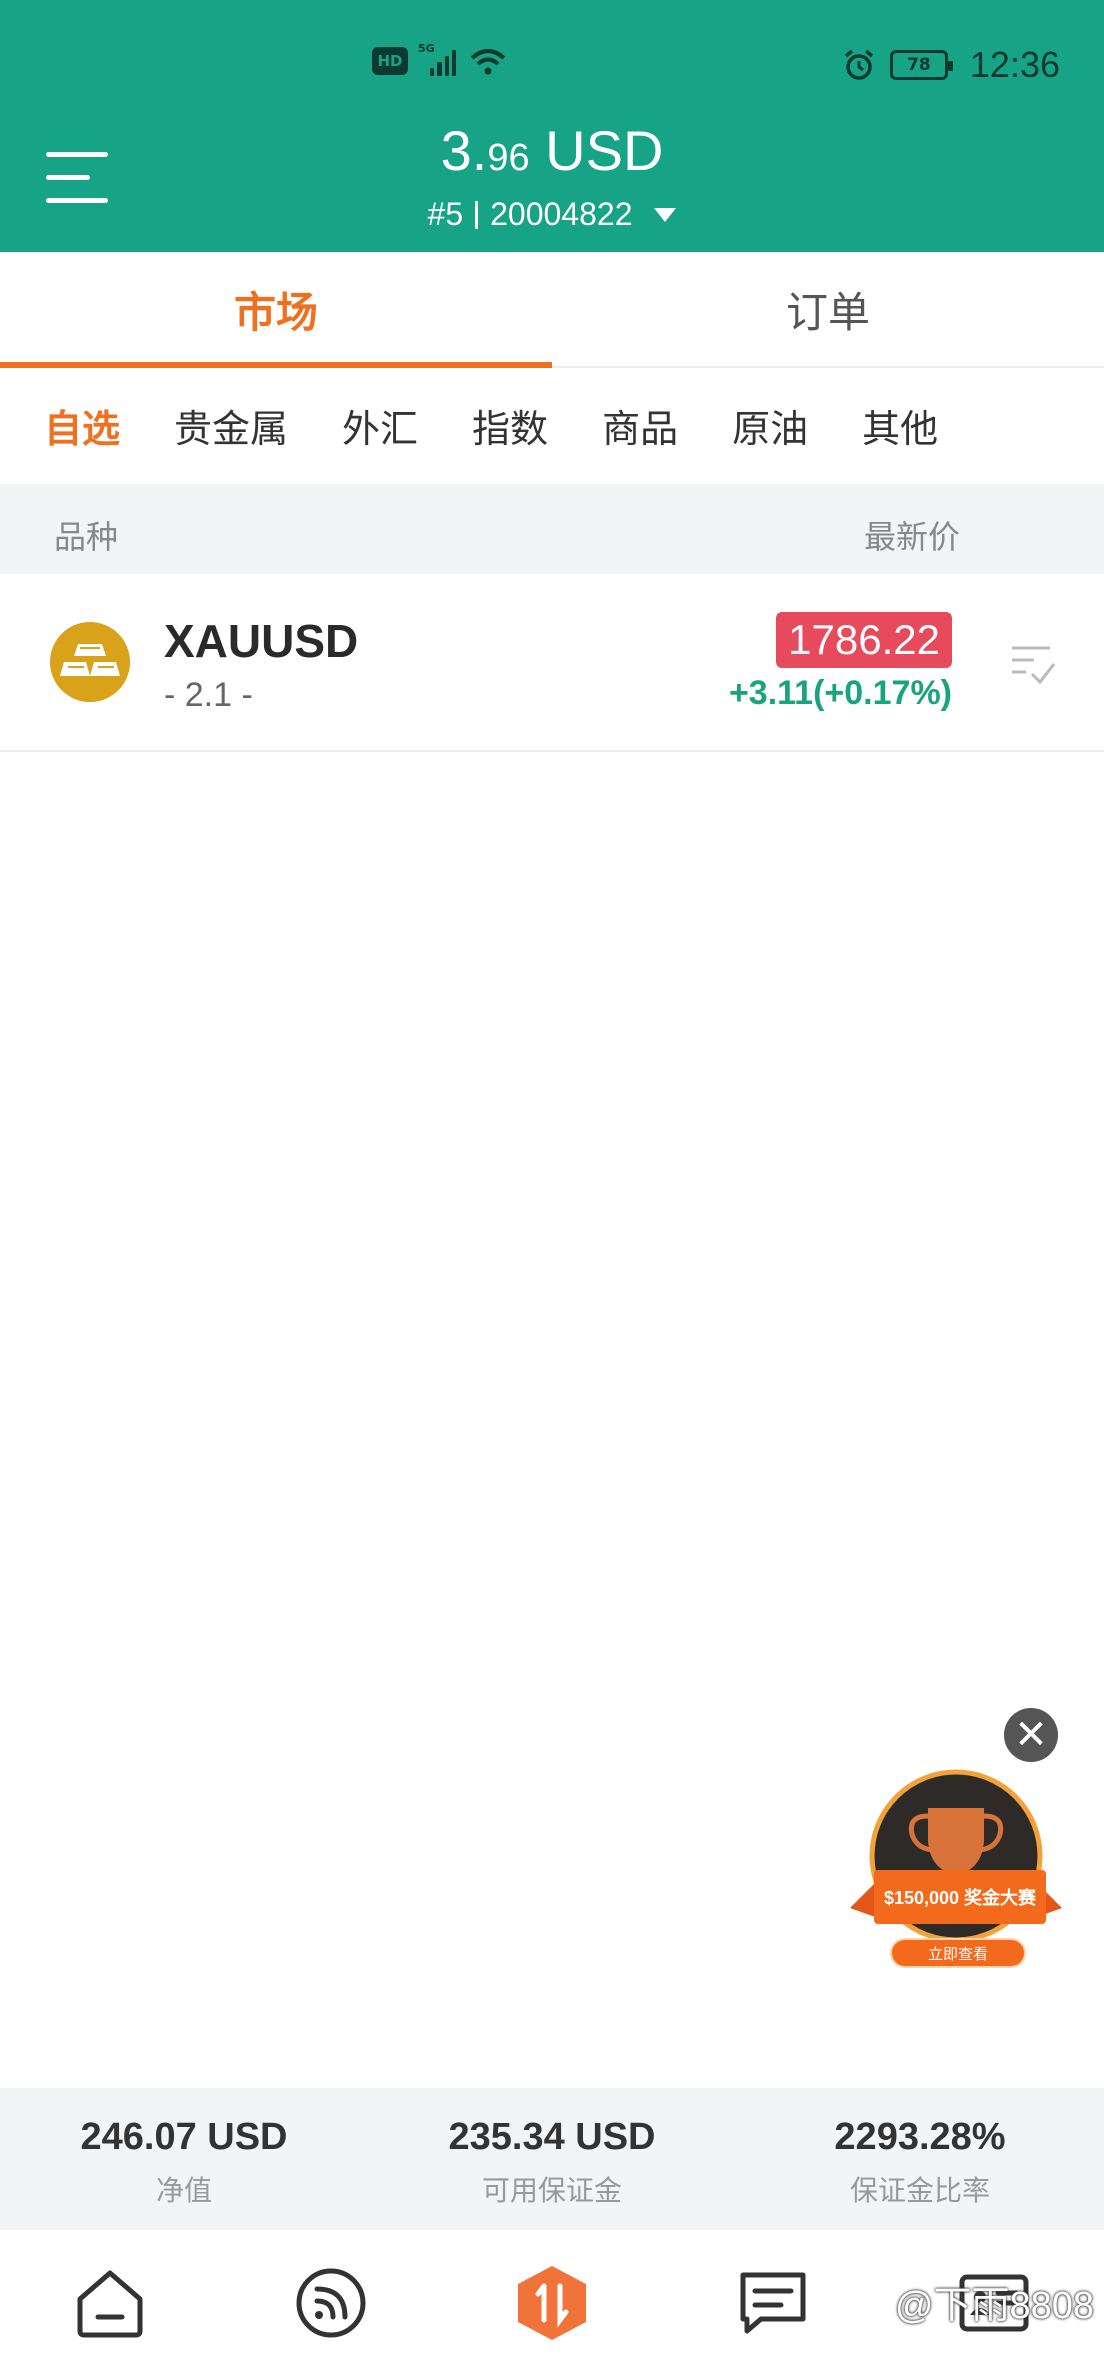 This screenshot has width=1104, height=2376. Describe the element at coordinates (1031, 1735) in the screenshot. I see `promo-close-button: ✕` at that location.